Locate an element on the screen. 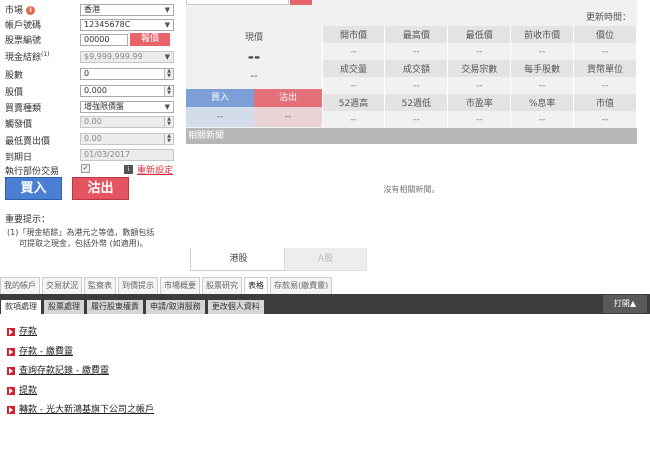 Image resolution: width=650 pixels, height=462 pixels. price-change-value: -- is located at coordinates (254, 76).